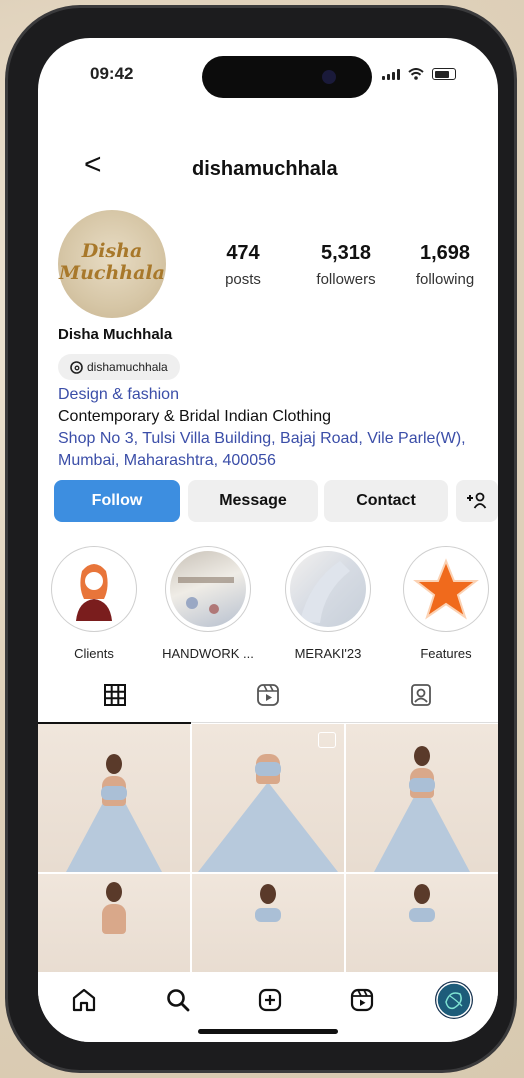  I want to click on dynamic-island, so click(287, 77).